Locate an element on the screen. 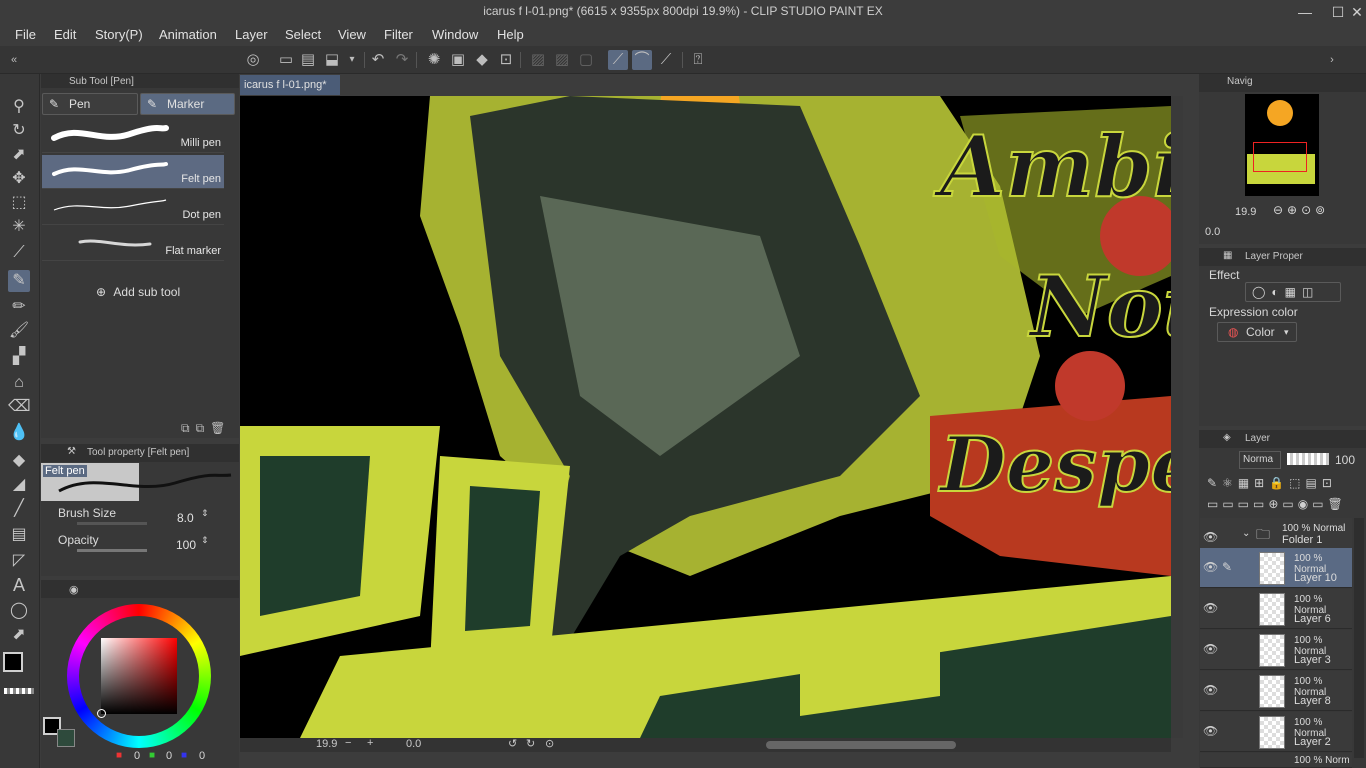 The width and height of the screenshot is (1366, 768). brush-flat-marker: Flat marker is located at coordinates (133, 244).